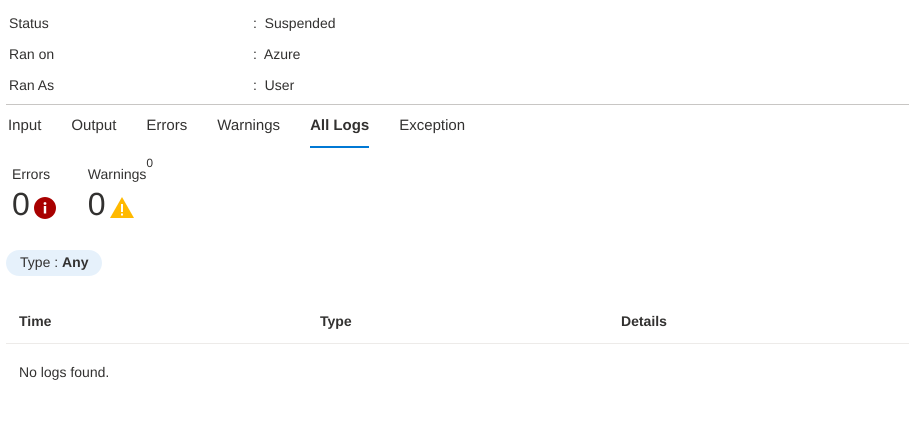  I want to click on tab: All Logs, so click(340, 131).